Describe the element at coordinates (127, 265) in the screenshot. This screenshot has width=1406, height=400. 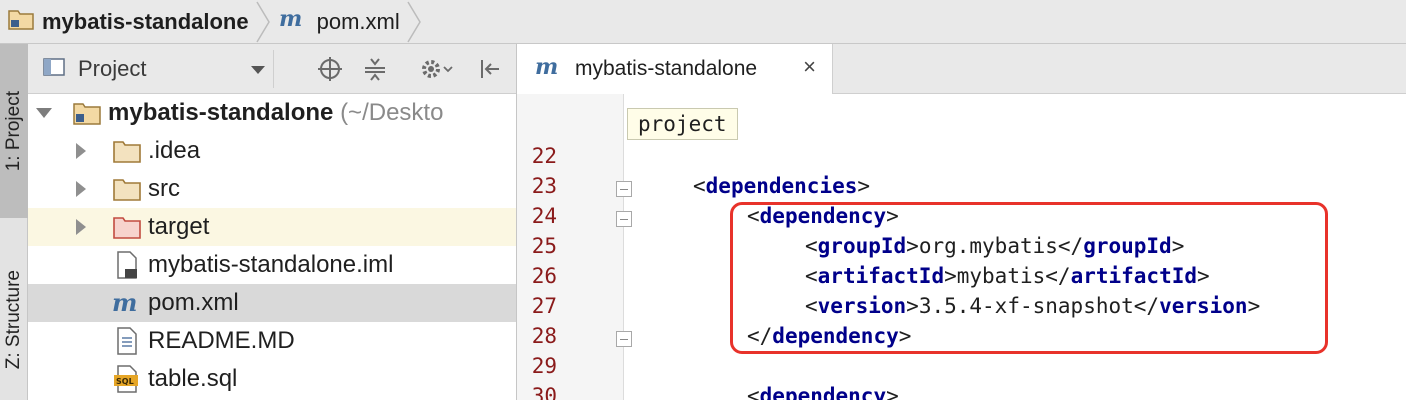
I see `iml-file-icon` at that location.